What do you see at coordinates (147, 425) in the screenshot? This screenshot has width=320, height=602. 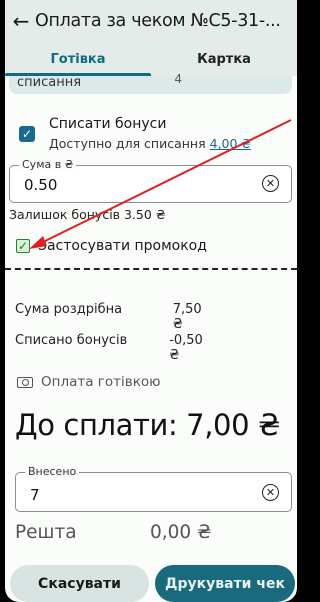 I see `total-due: До сплати: 7,00 ₴` at bounding box center [147, 425].